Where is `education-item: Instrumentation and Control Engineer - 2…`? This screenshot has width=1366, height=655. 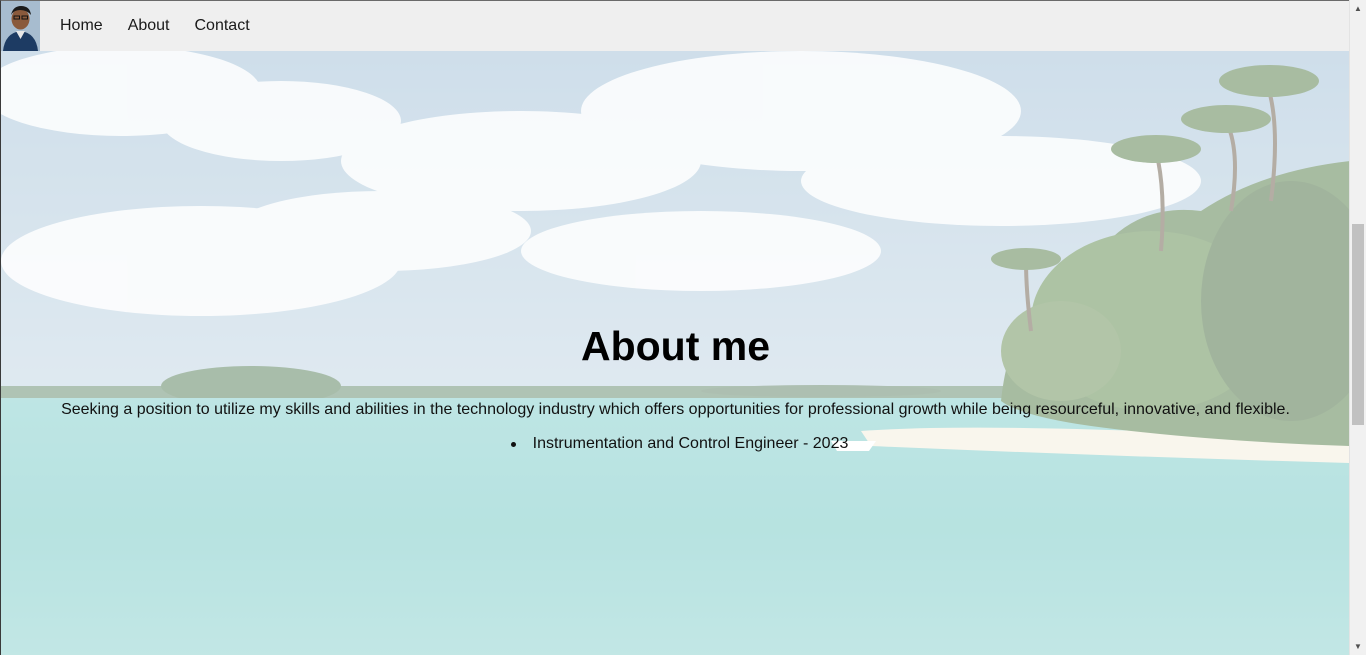 education-item: Instrumentation and Control Engineer - 2… is located at coordinates (679, 444).